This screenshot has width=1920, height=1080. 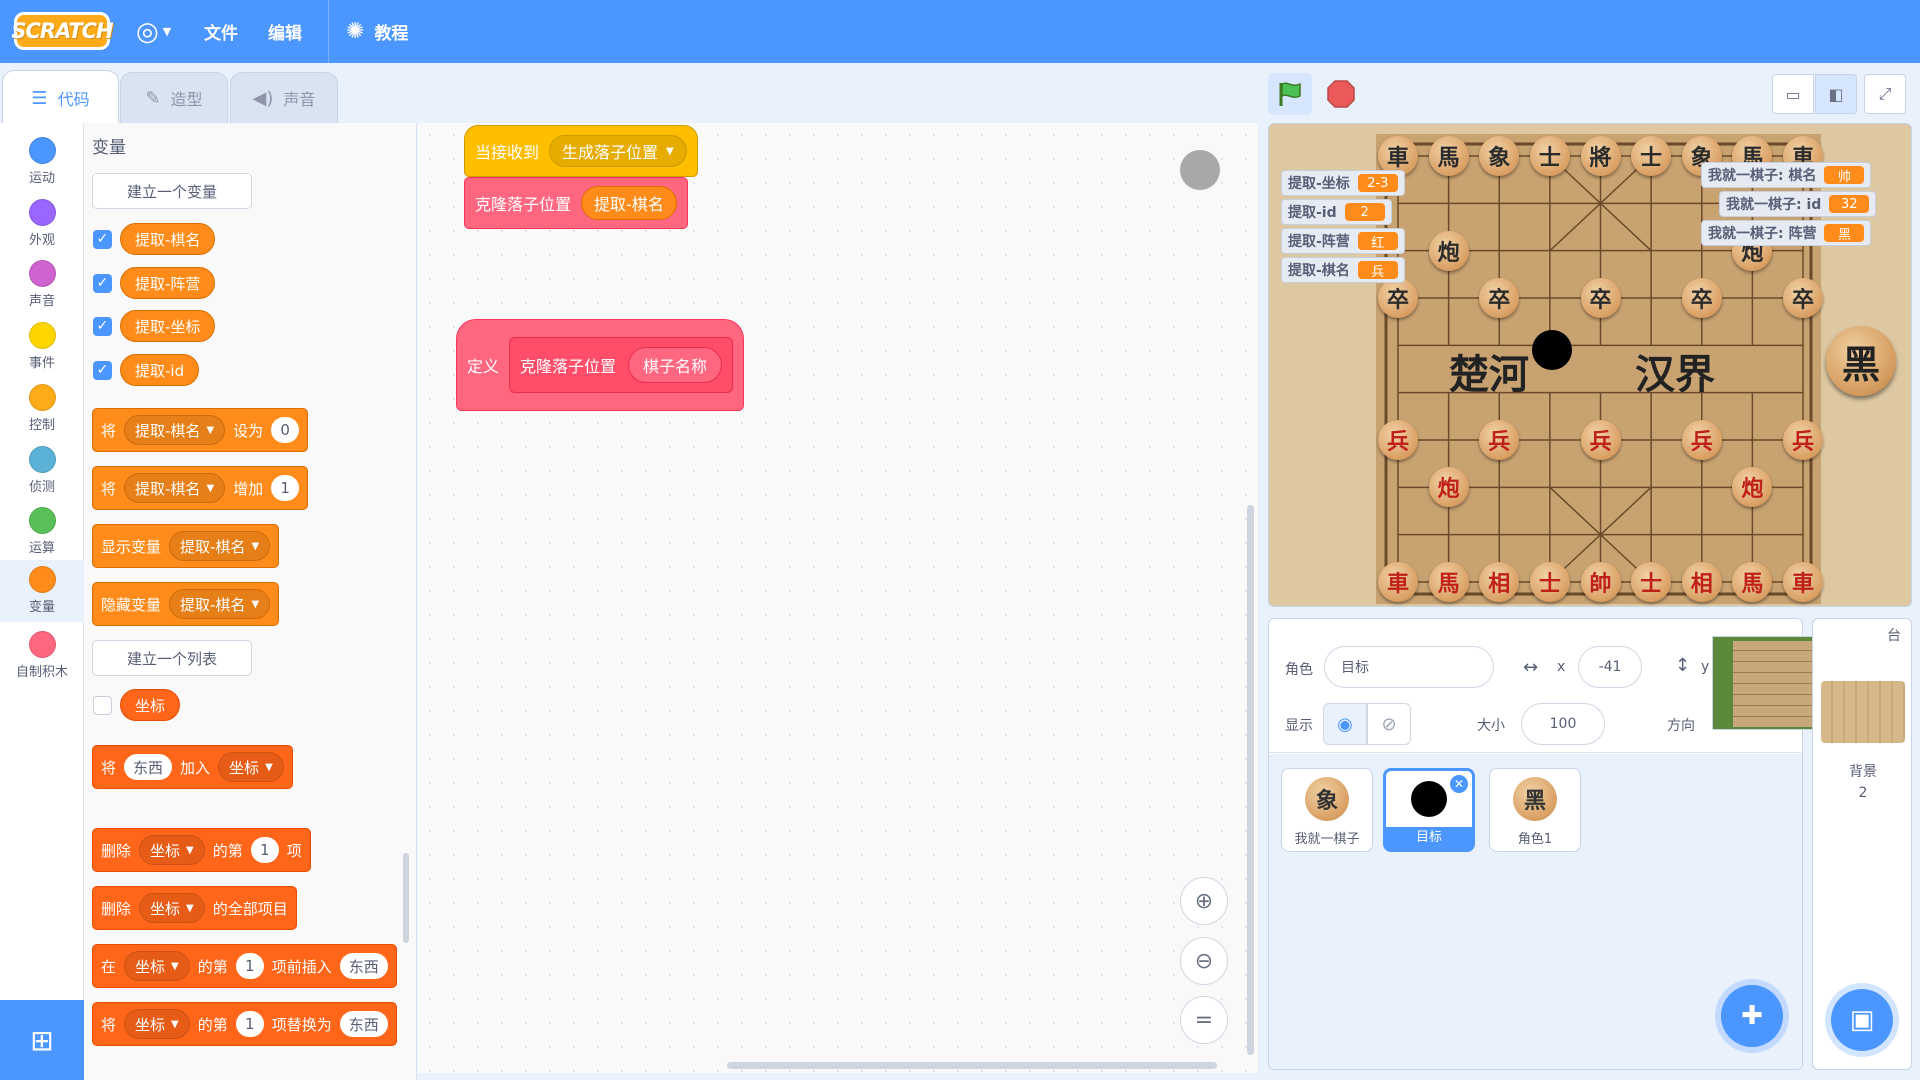 I want to click on tutorials-menu: ✺ 教程, so click(x=377, y=31).